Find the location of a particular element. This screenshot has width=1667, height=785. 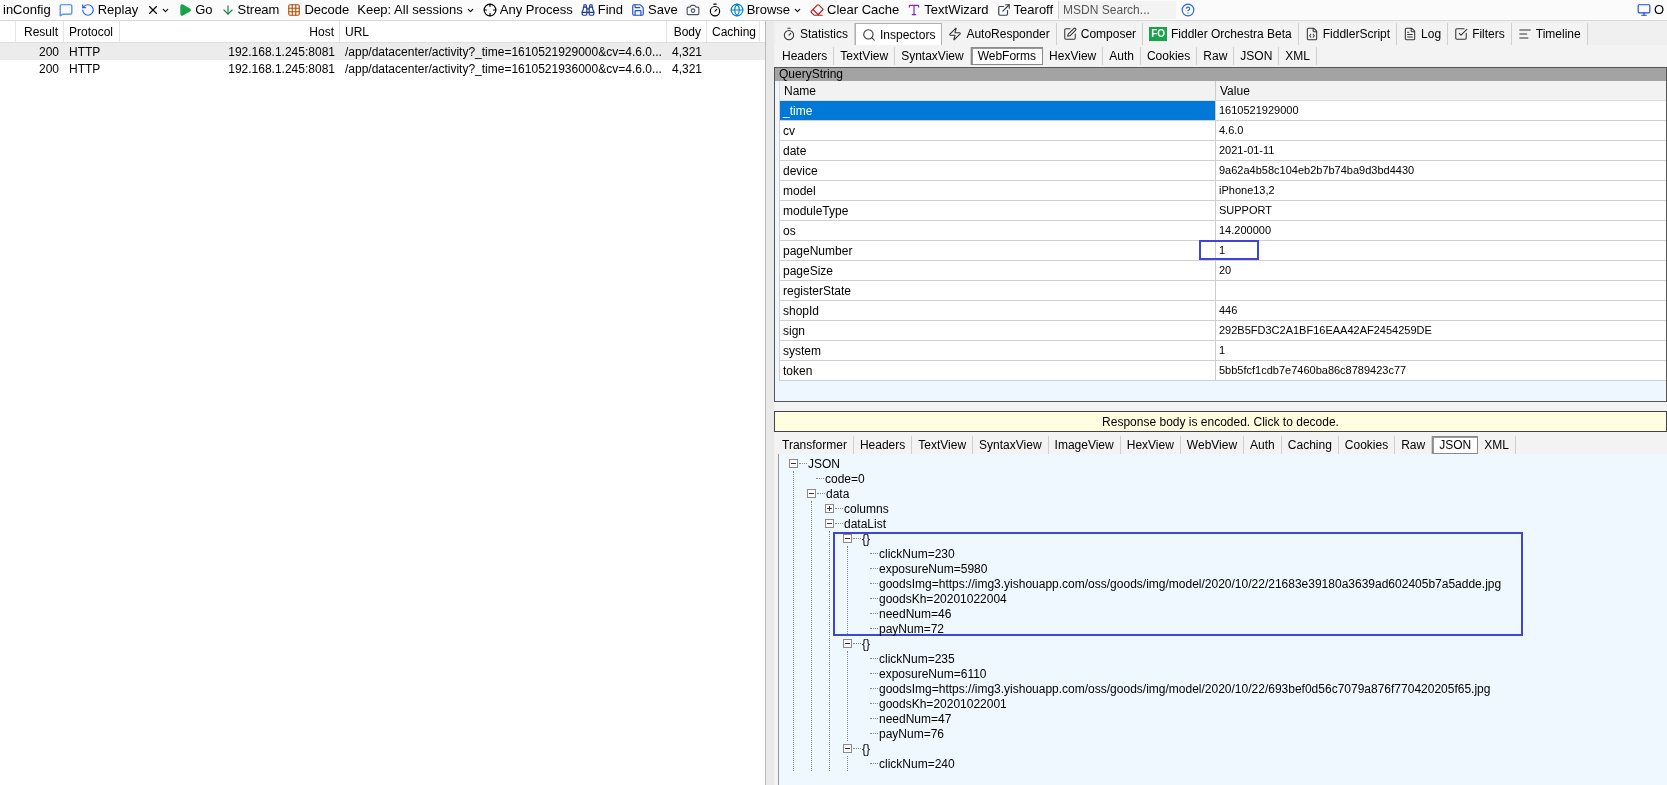

table-cell-text: 1 is located at coordinates (1222, 351).